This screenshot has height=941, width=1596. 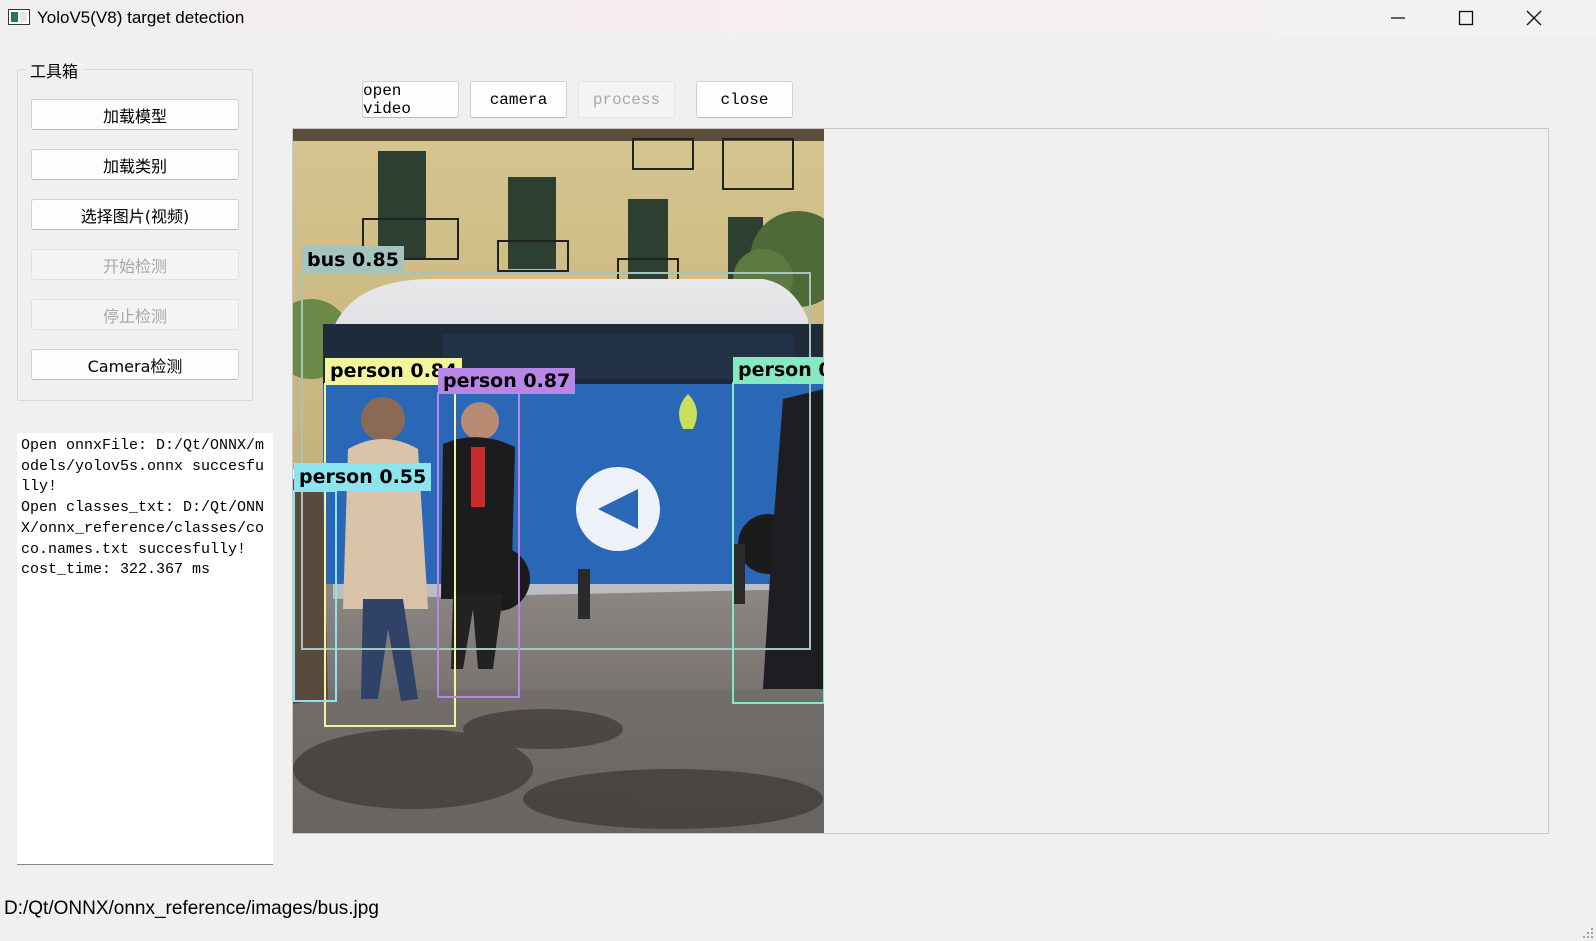 What do you see at coordinates (135, 364) in the screenshot?
I see `camera-detection-button: Camera检测` at bounding box center [135, 364].